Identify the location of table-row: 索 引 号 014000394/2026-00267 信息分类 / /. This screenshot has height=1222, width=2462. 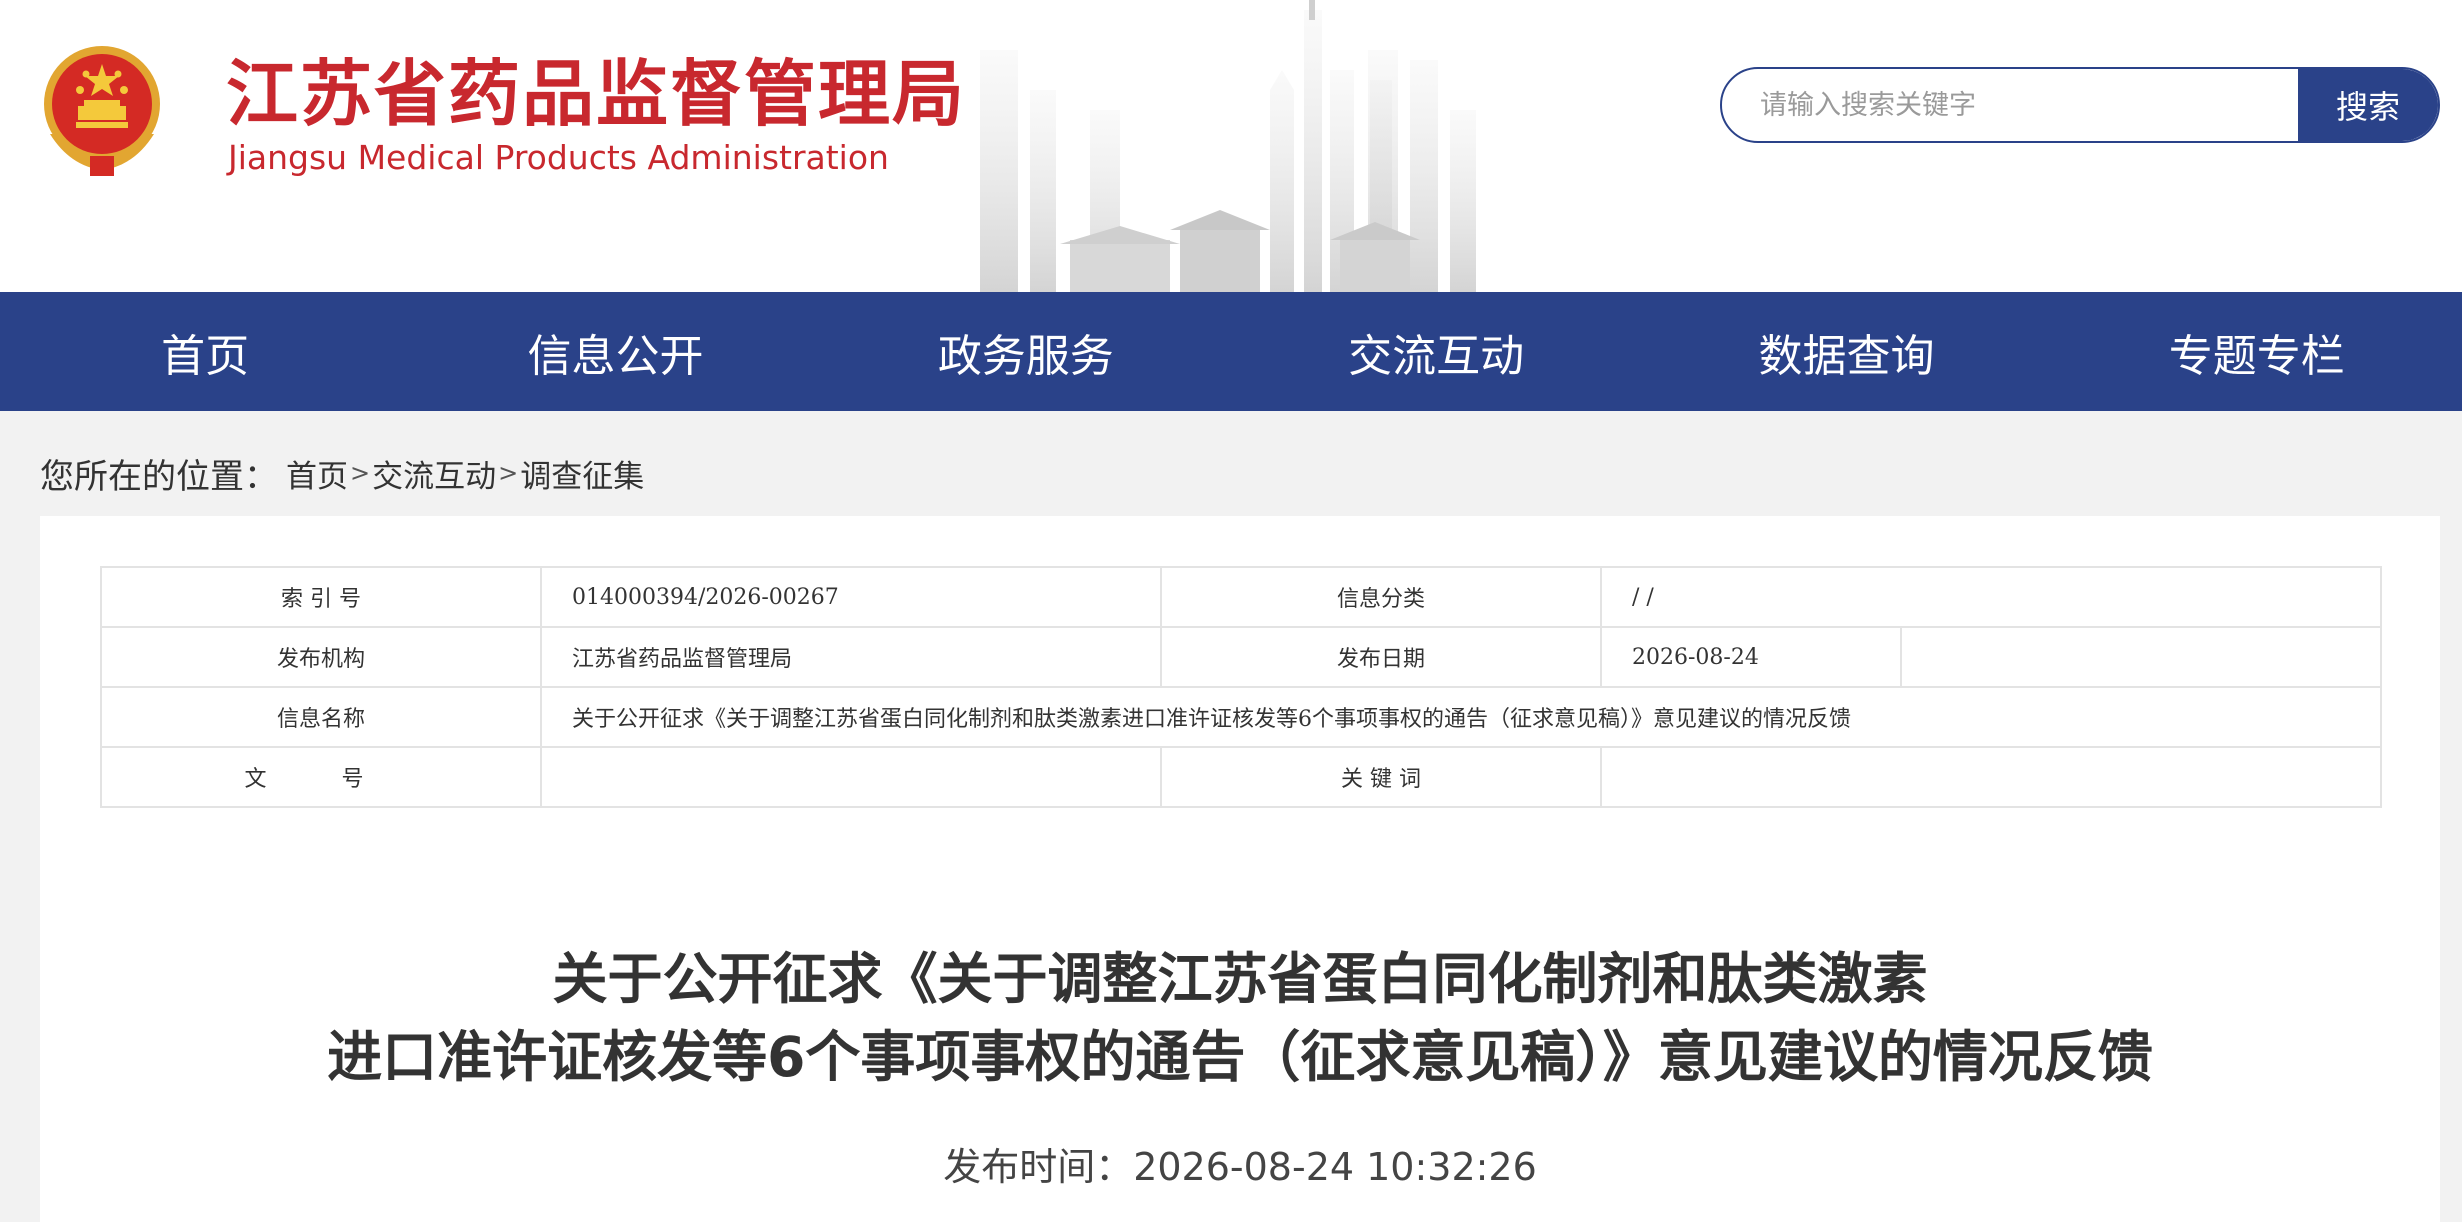
(1241, 597).